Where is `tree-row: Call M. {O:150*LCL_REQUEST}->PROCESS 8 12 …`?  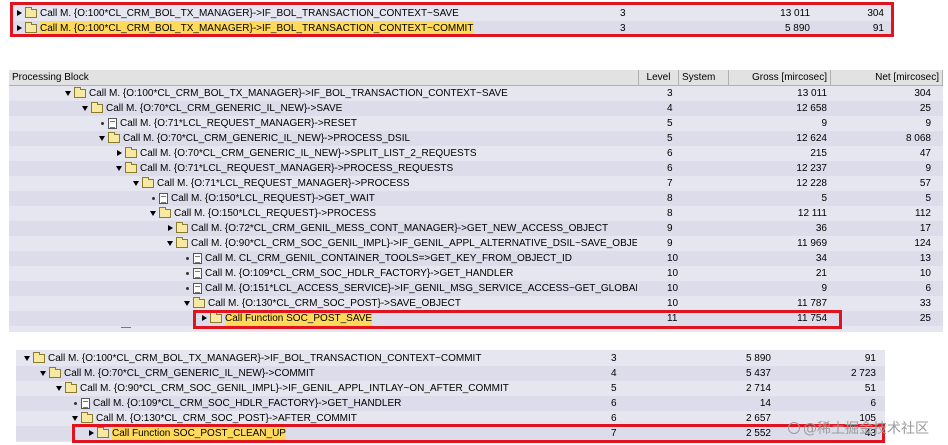
tree-row: Call M. {O:150*LCL_REQUEST}->PROCESS 8 12 … is located at coordinates (476, 213).